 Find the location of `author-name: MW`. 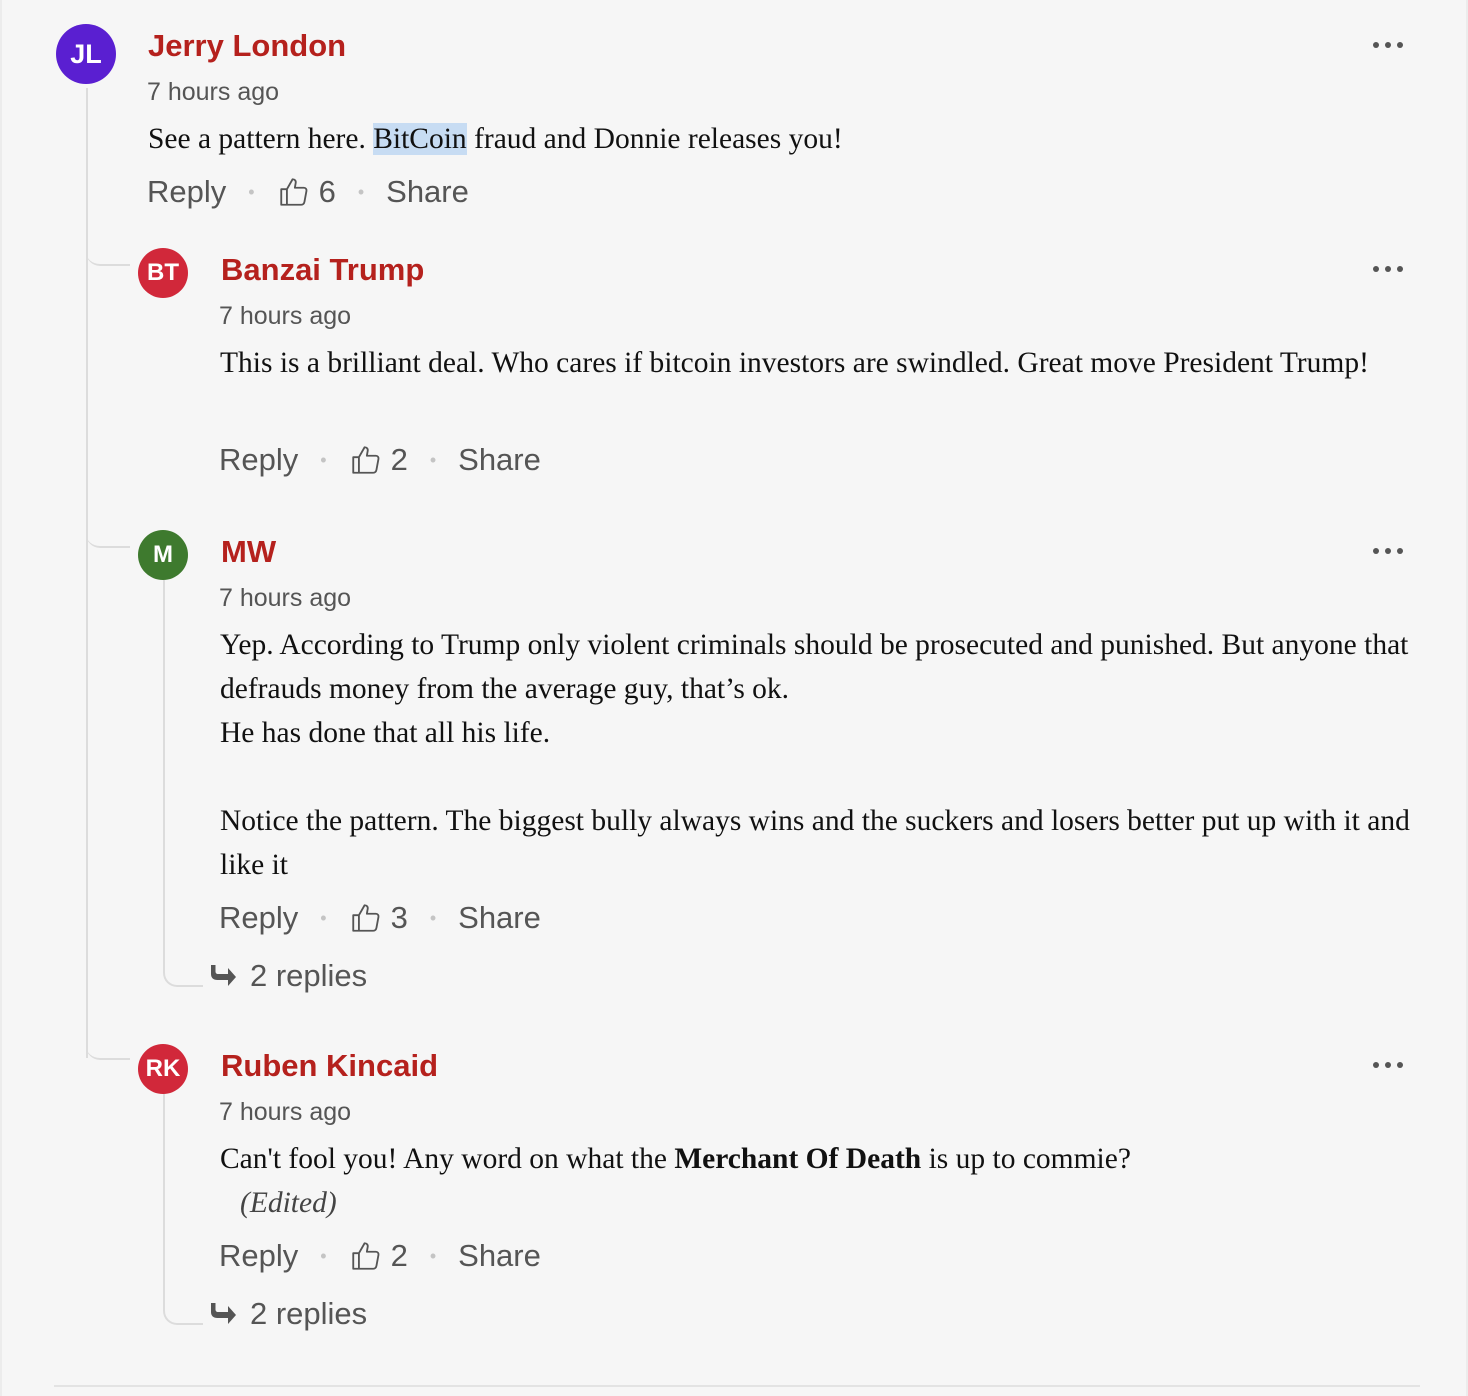

author-name: MW is located at coordinates (248, 552).